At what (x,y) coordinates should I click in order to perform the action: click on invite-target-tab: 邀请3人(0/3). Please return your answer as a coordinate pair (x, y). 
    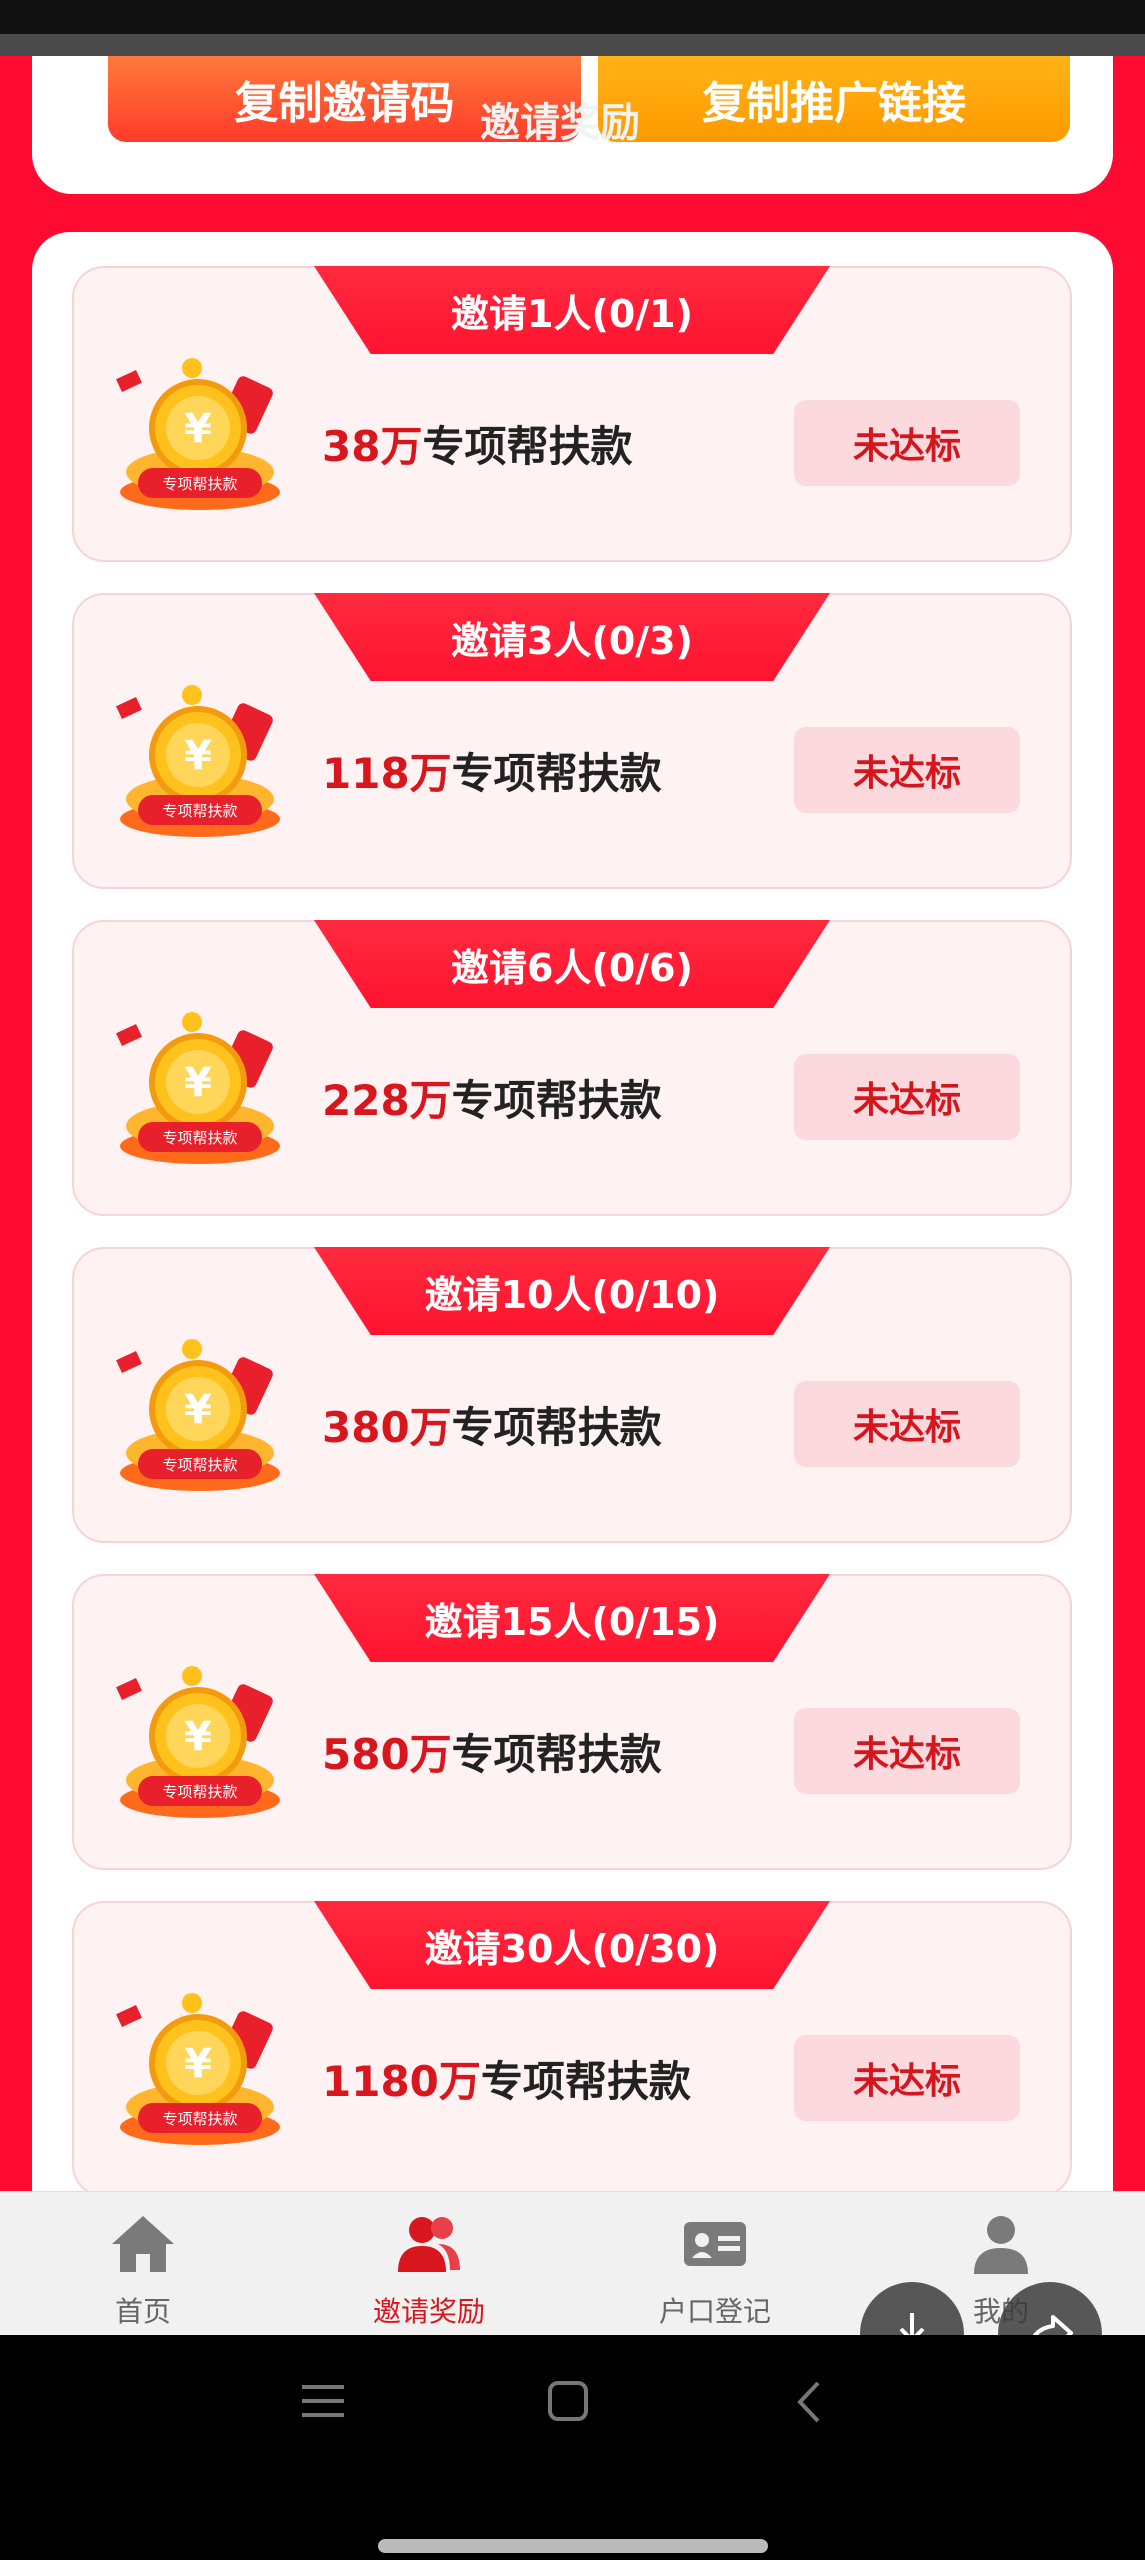
    Looking at the image, I should click on (572, 637).